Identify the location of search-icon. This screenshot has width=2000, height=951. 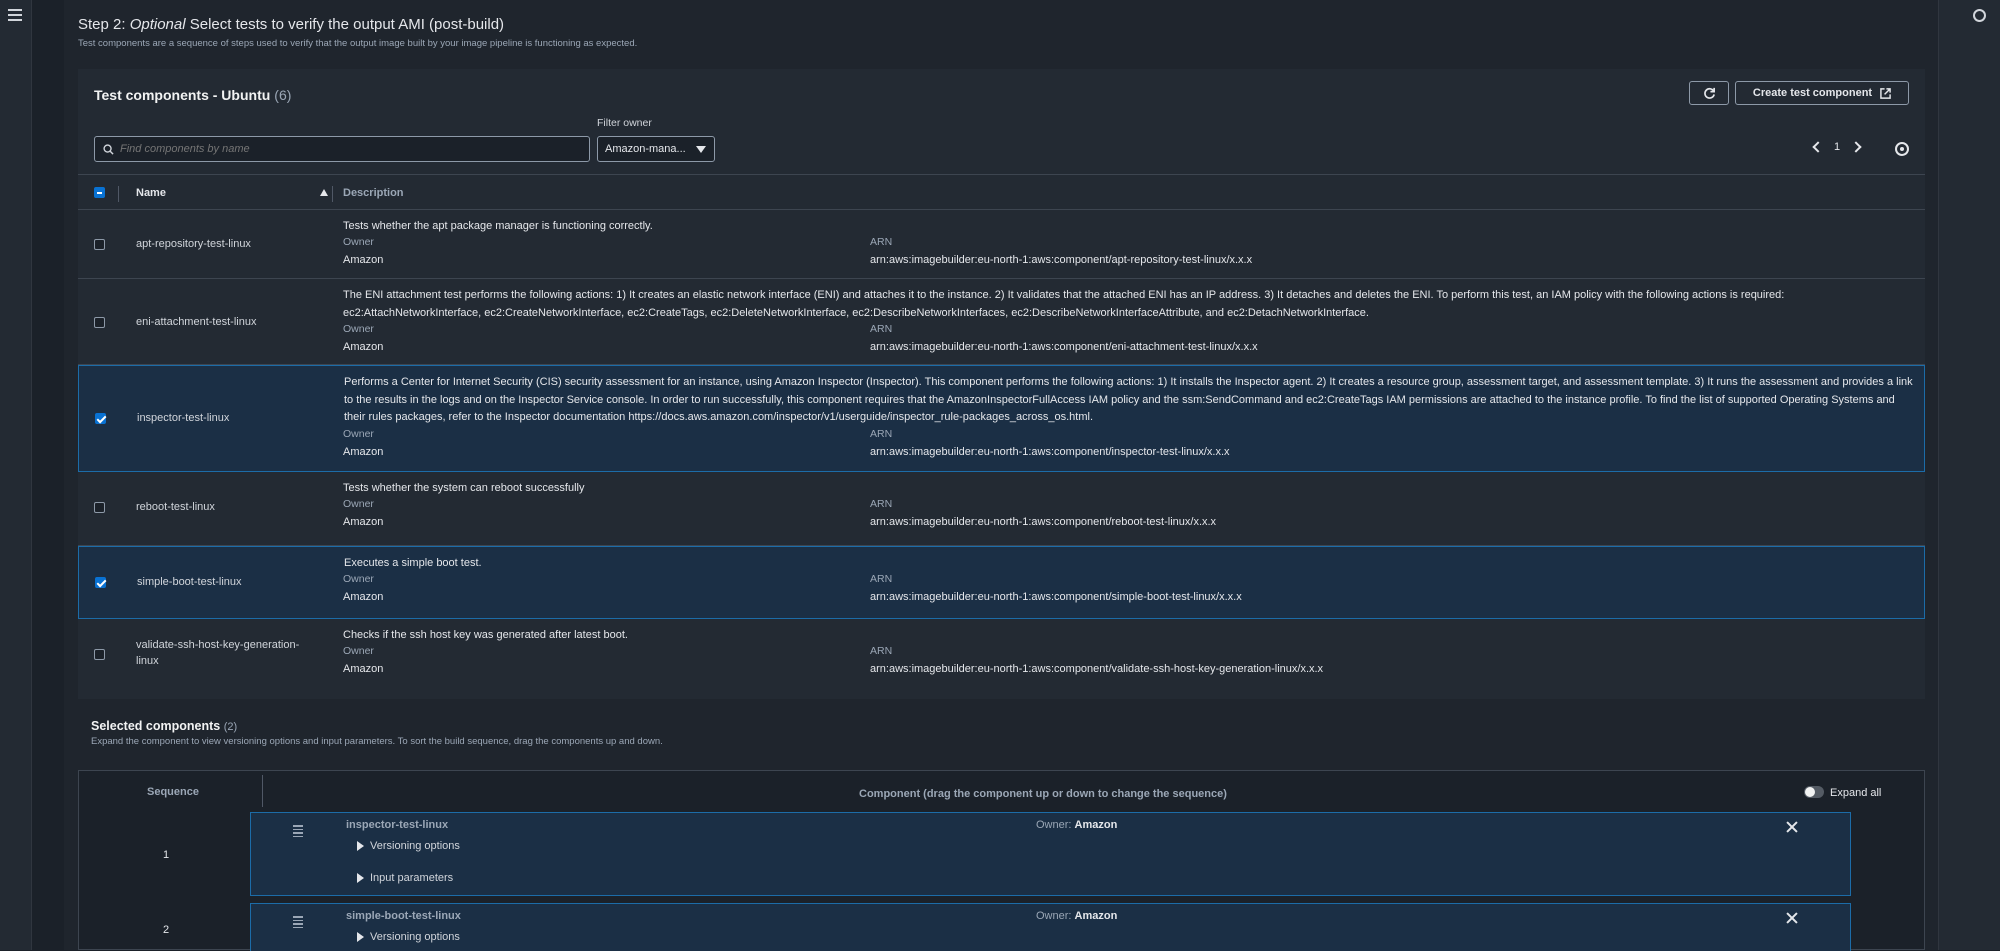
(108, 149).